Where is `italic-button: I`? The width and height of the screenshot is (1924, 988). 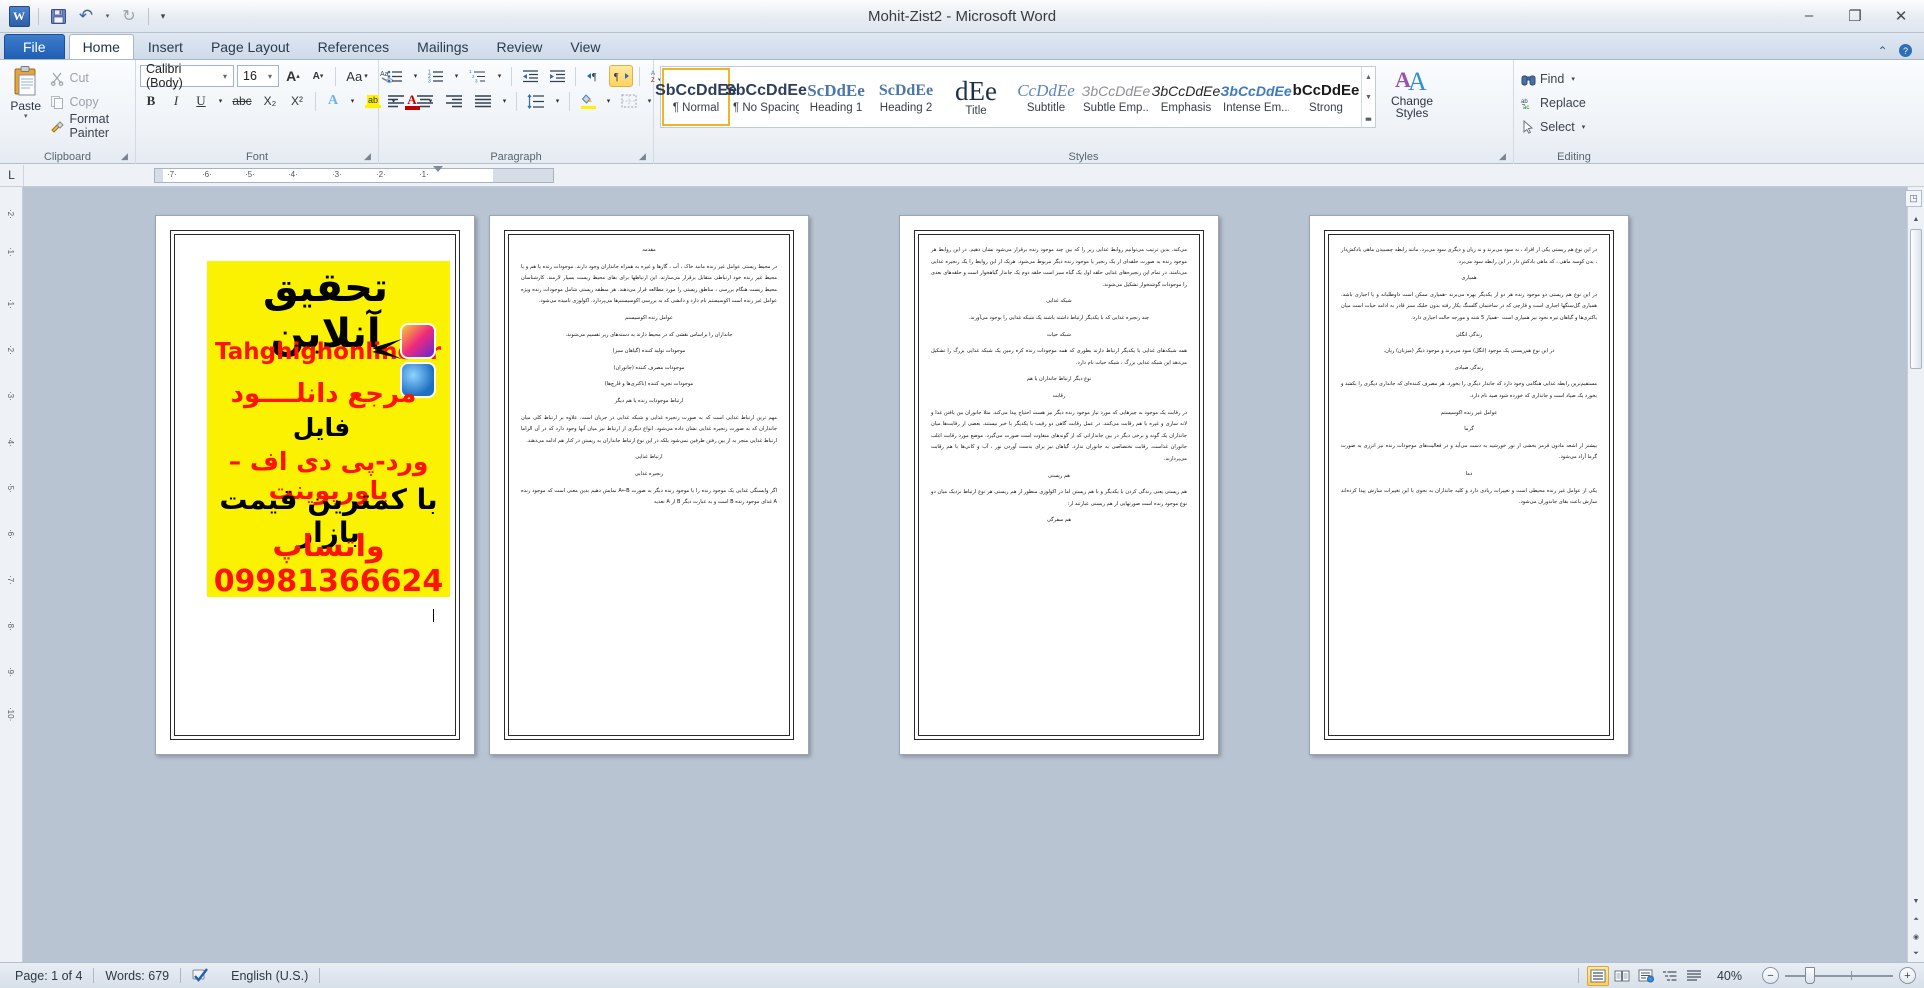
italic-button: I is located at coordinates (176, 101).